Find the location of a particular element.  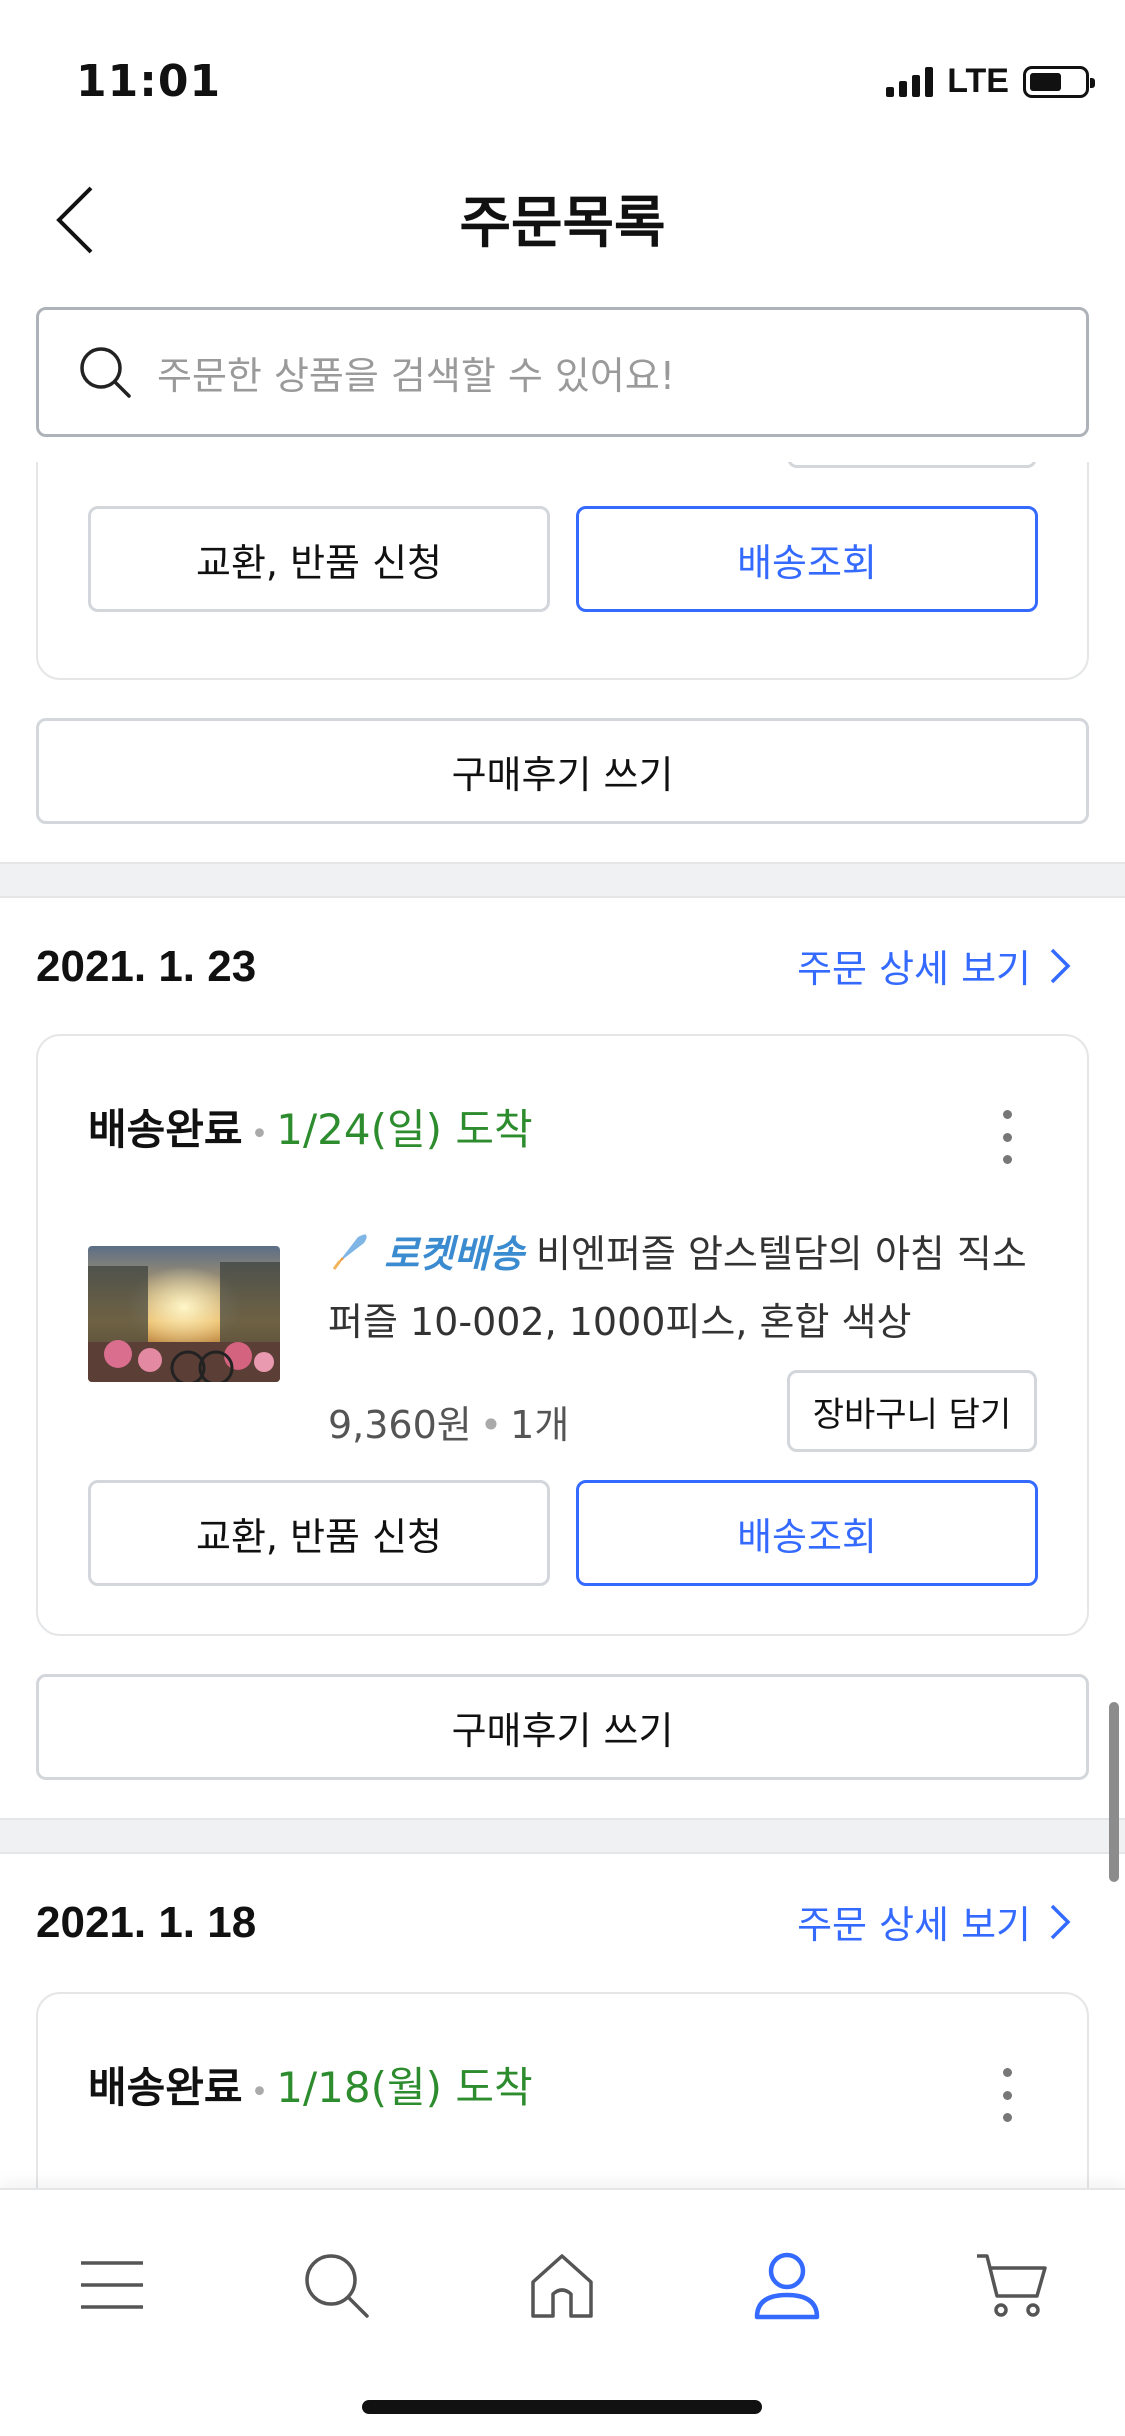

price-quantity: 9,360원 • 1개 is located at coordinates (449, 1425).